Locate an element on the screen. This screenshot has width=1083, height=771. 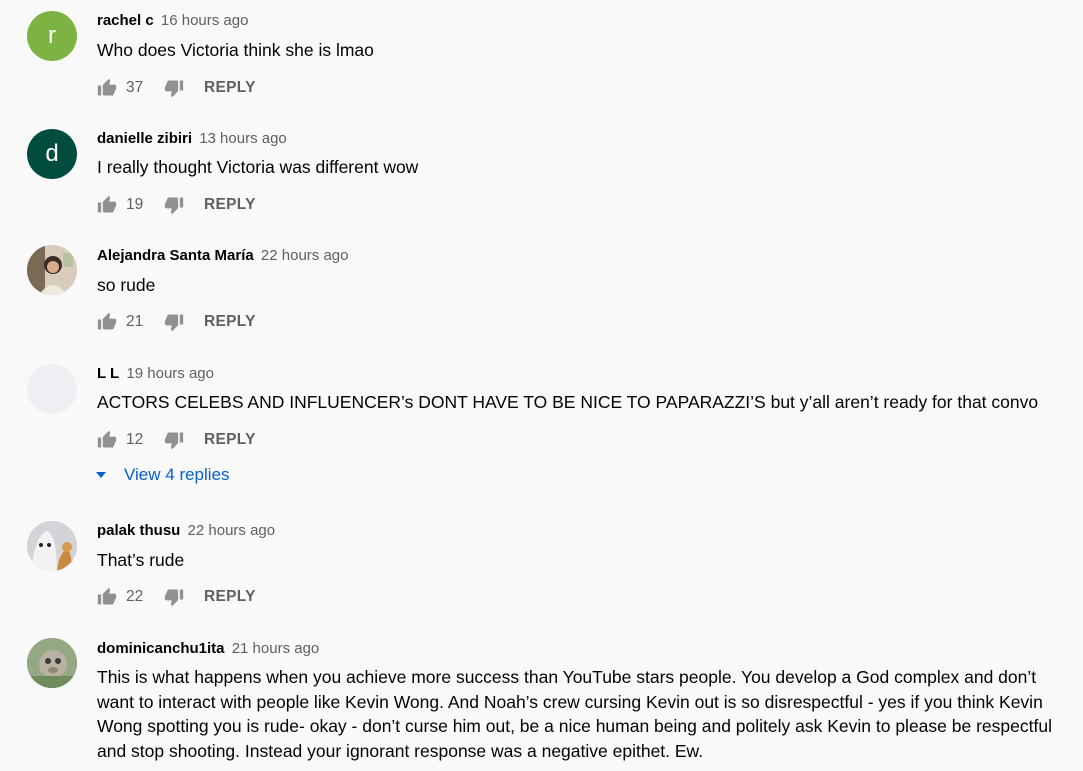
like-count: 21 is located at coordinates (135, 321).